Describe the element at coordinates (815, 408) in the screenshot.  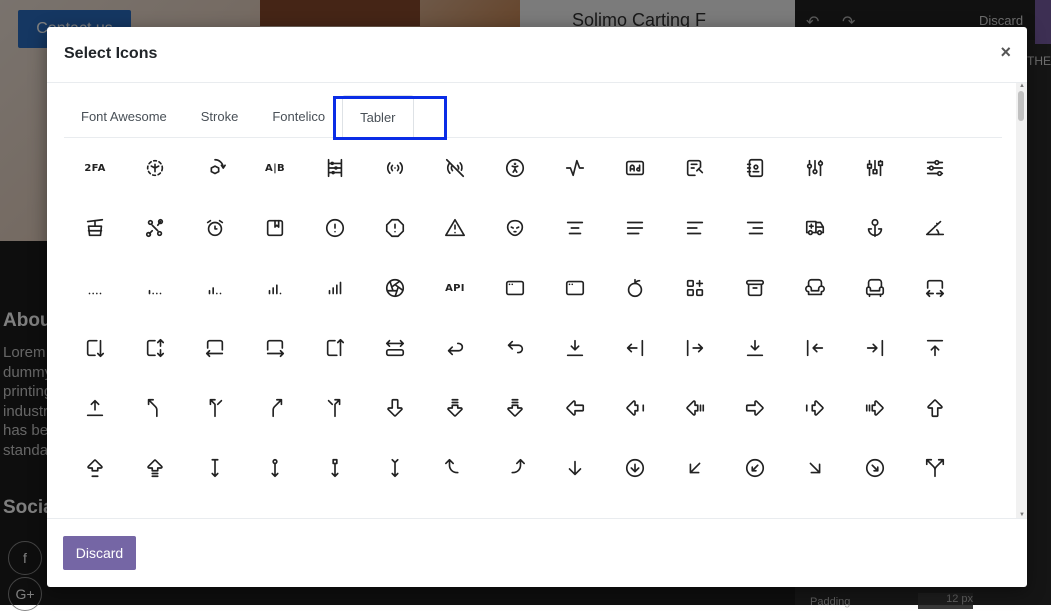
I see `arrow-big-right-line-icon` at that location.